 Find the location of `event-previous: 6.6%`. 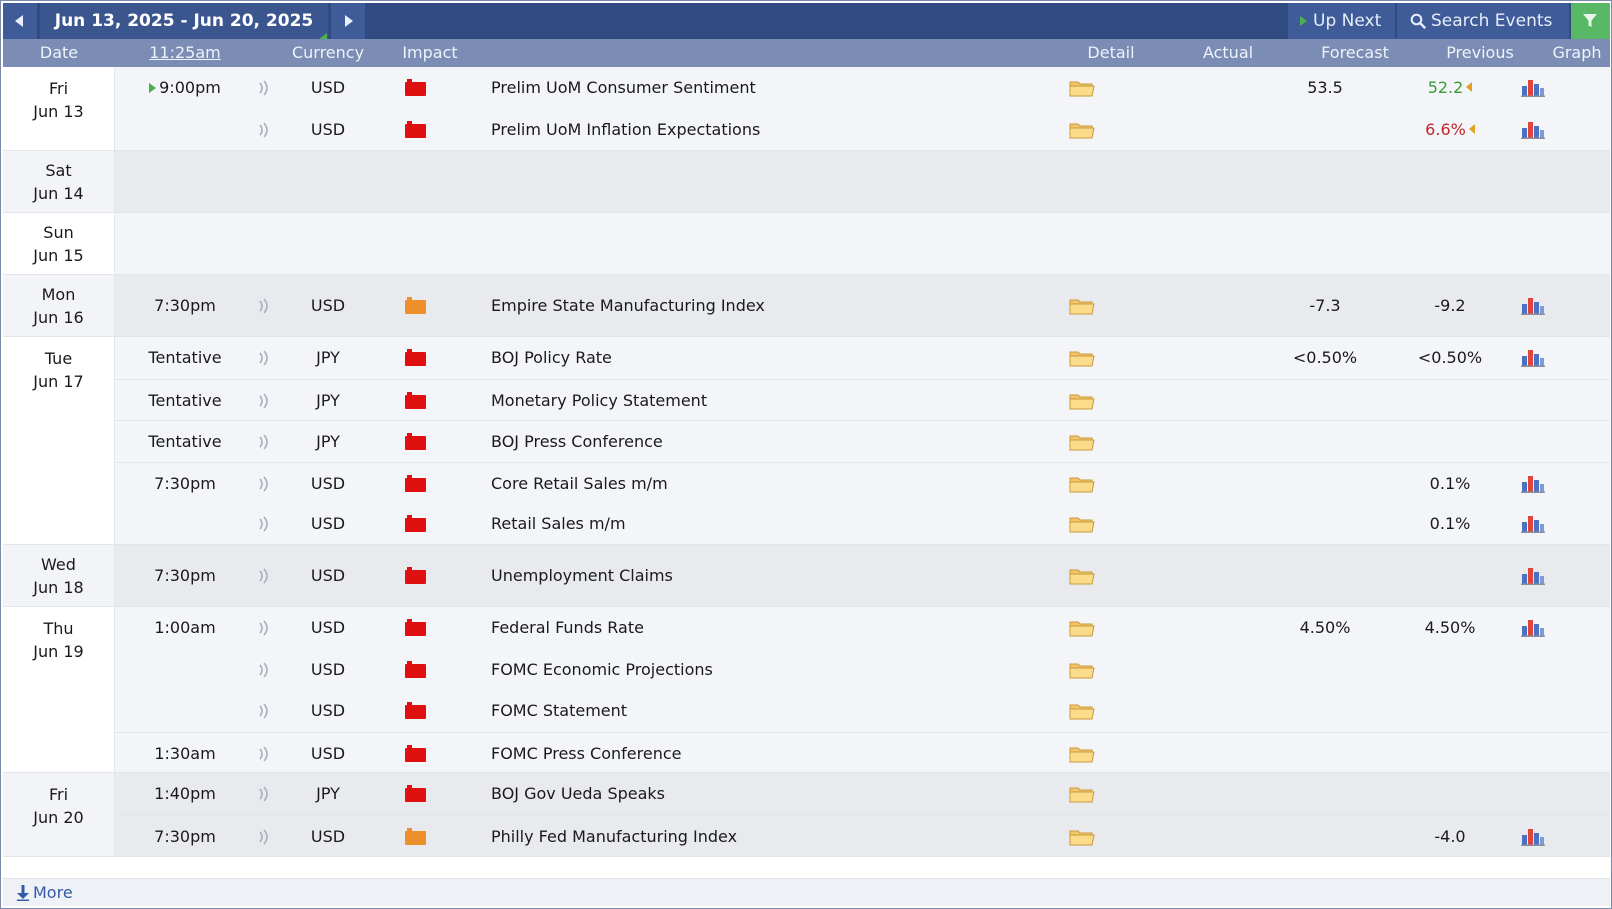

event-previous: 6.6% is located at coordinates (1450, 130).